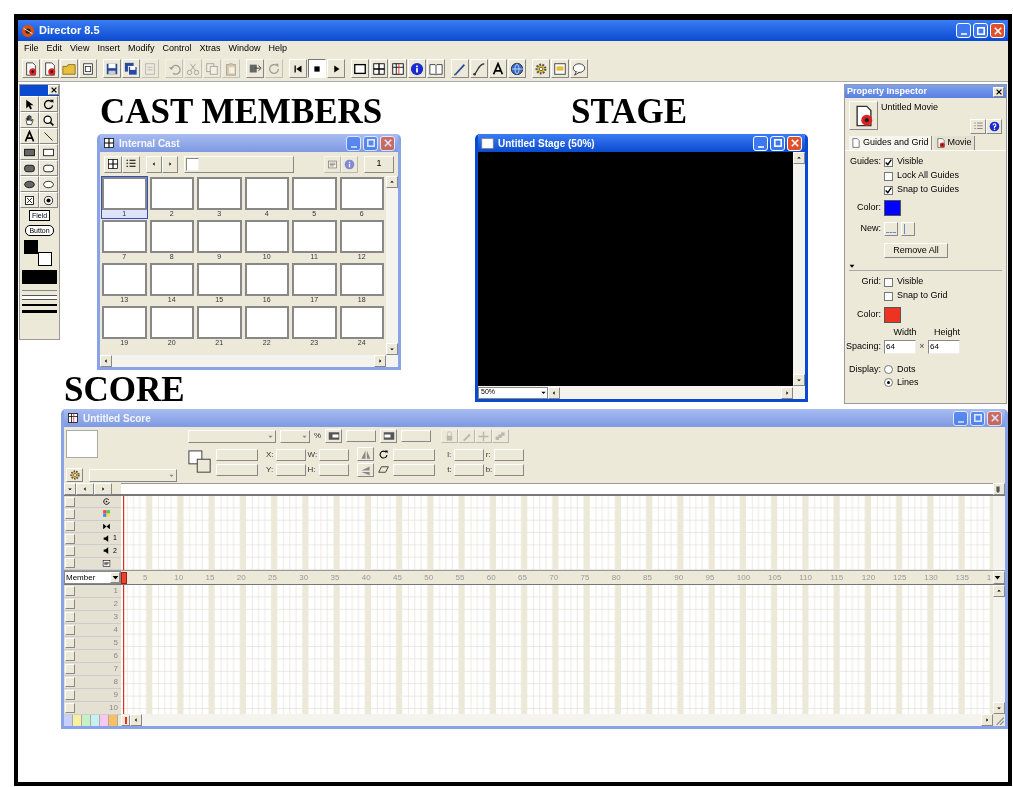 This screenshot has width=1013, height=787. I want to click on frame-number: 80, so click(616, 577).